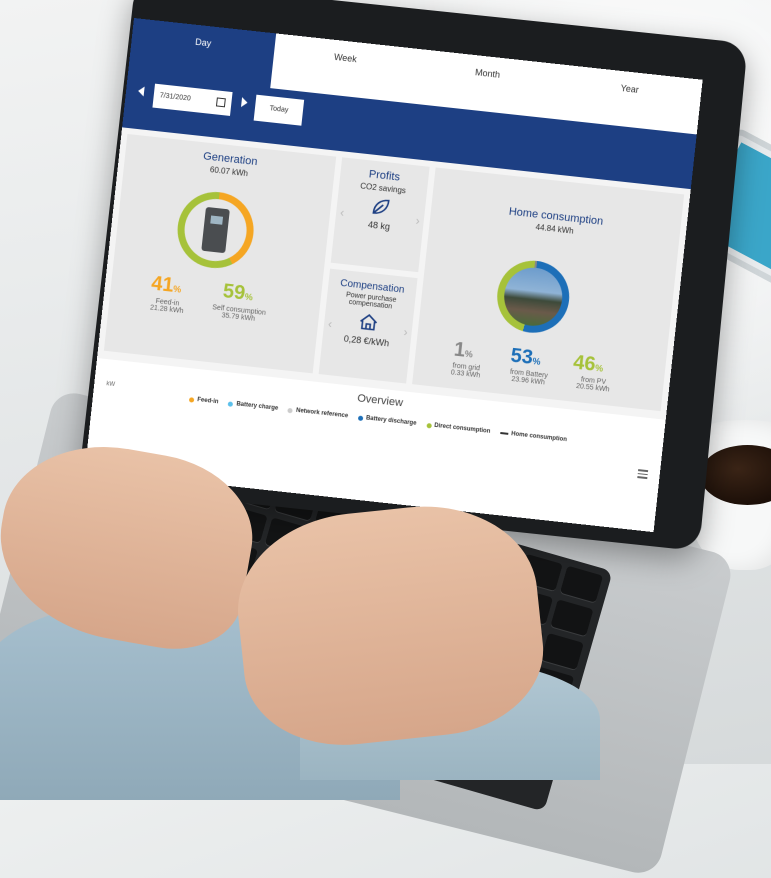  What do you see at coordinates (463, 350) in the screenshot?
I see `from-grid-percent: 1%` at bounding box center [463, 350].